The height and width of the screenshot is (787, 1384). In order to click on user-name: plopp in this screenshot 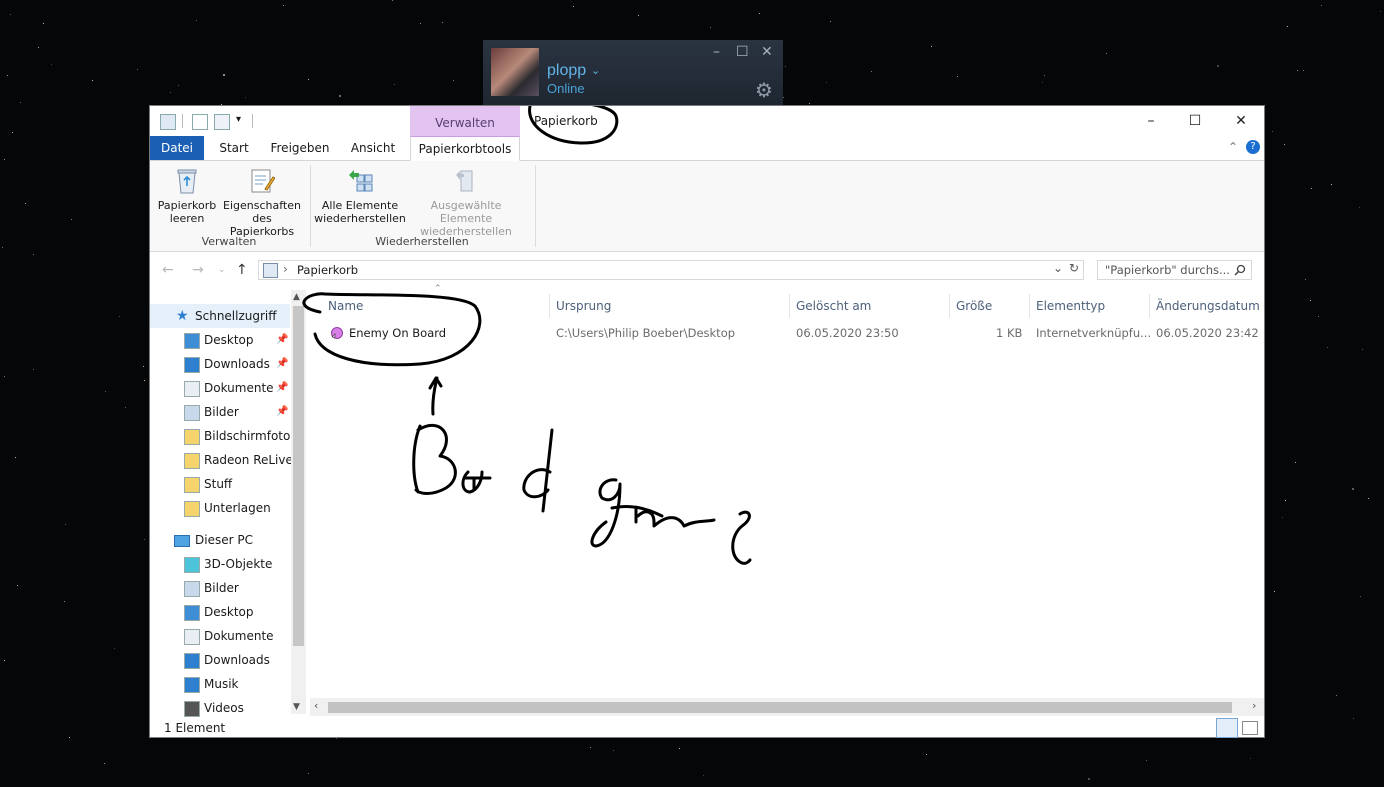, I will do `click(566, 71)`.